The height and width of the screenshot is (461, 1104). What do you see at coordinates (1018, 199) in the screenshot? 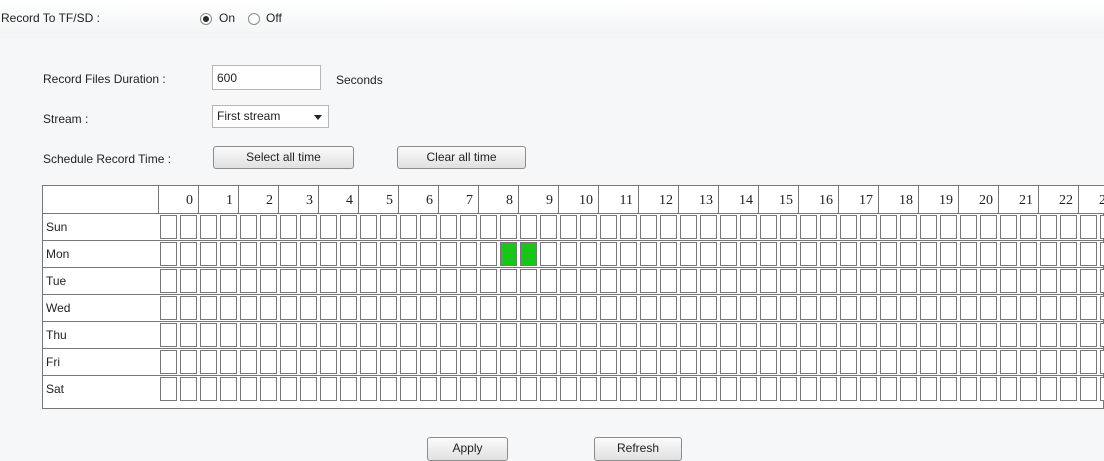
I see `hour-header-21: 21` at bounding box center [1018, 199].